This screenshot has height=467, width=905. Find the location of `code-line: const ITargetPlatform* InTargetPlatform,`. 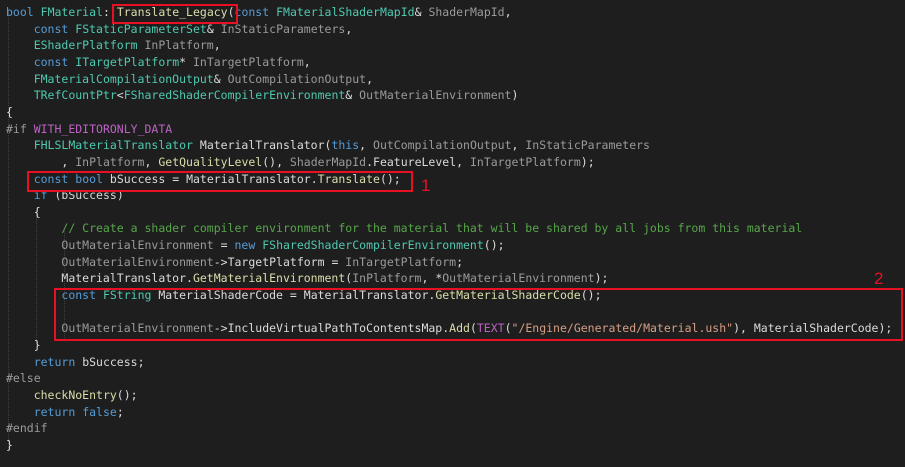

code-line: const ITargetPlatform* InTargetPlatform, is located at coordinates (158, 62).